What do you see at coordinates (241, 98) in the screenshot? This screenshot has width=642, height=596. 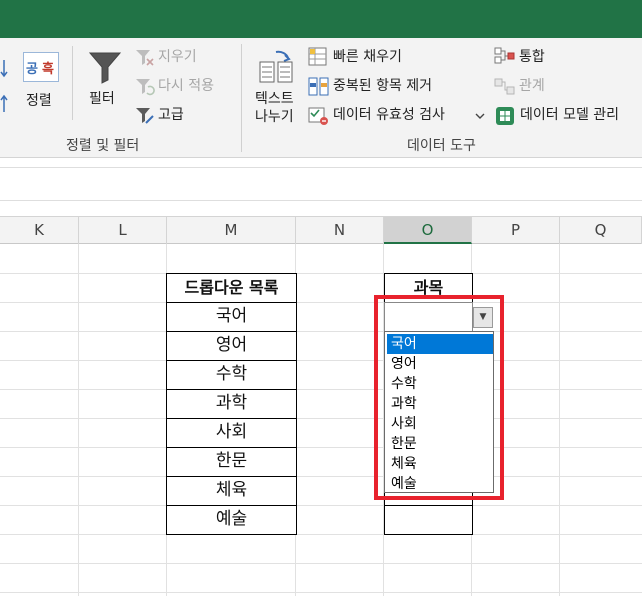 I see `group-divider` at bounding box center [241, 98].